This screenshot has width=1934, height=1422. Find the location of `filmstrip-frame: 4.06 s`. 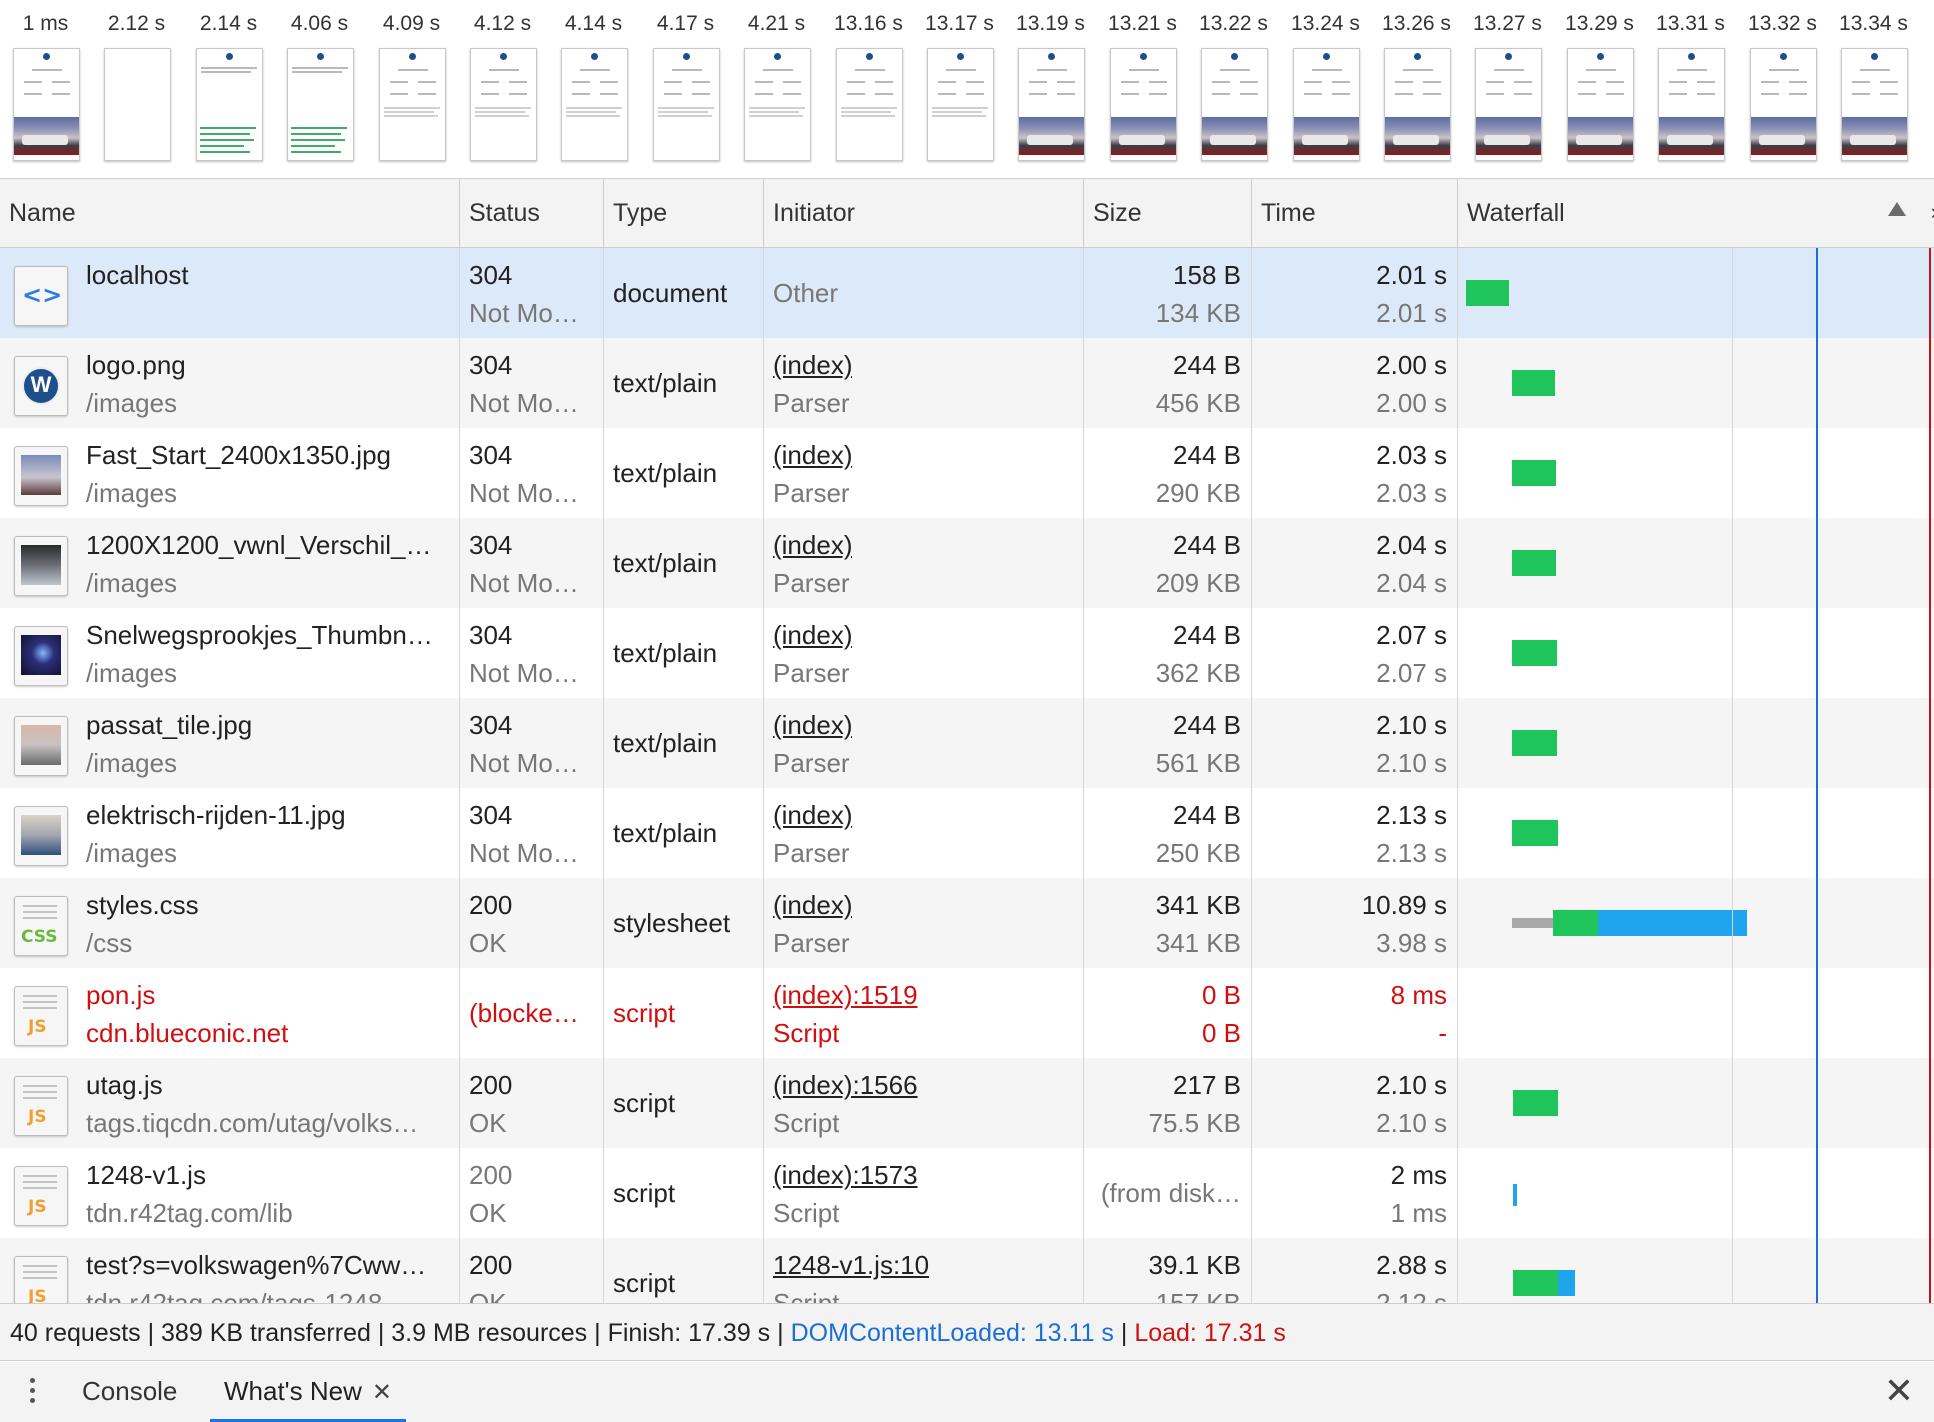

filmstrip-frame: 4.06 s is located at coordinates (319, 89).